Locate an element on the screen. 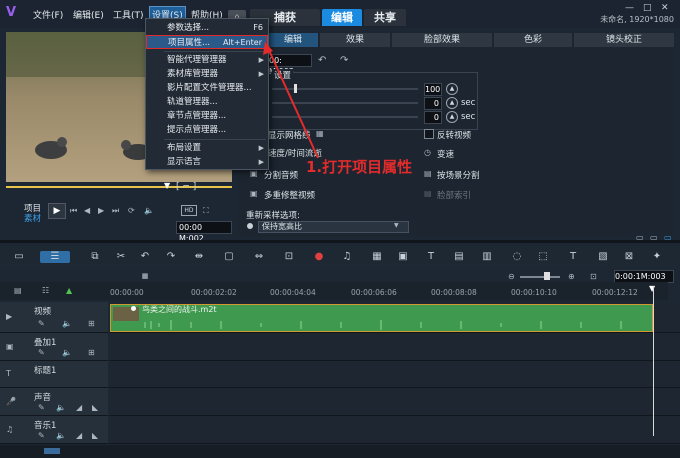 The image size is (680, 458). multitrim-icon: ▤ is located at coordinates (459, 257).